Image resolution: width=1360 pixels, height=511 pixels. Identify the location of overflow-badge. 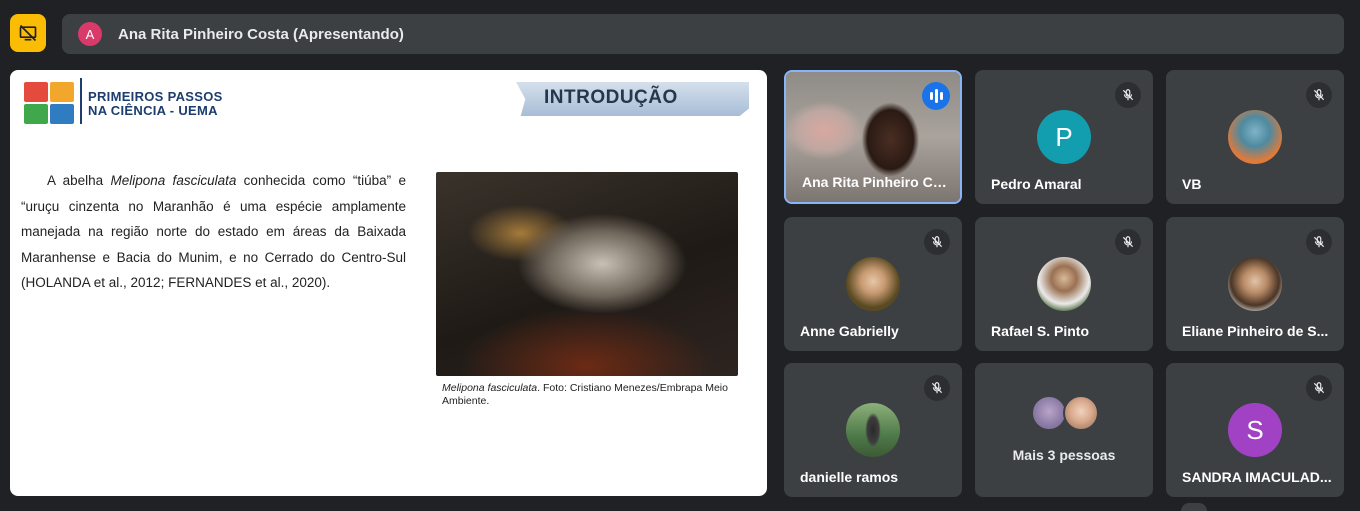
(1194, 507).